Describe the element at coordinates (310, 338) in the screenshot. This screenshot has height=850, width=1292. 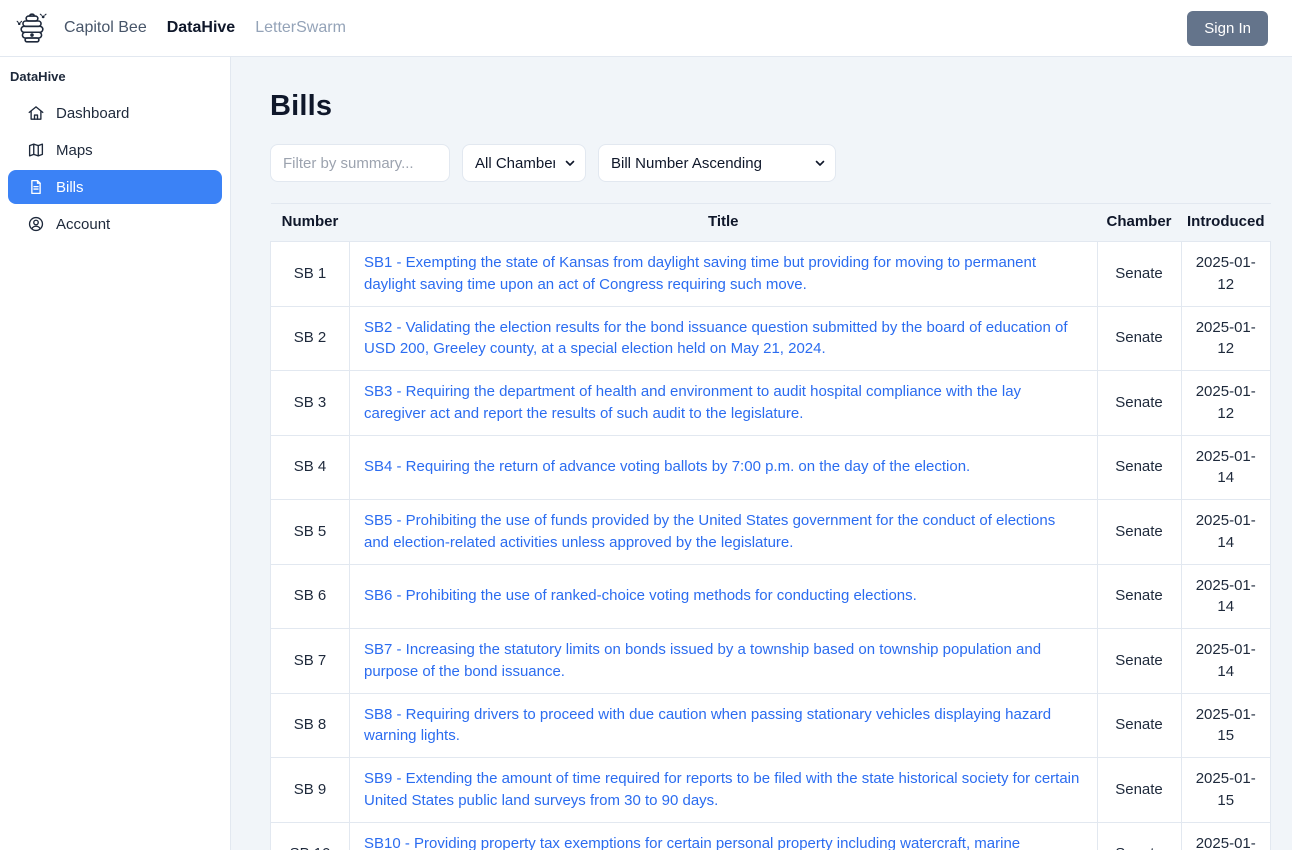
I see `bill-number-cell: SB 2` at that location.